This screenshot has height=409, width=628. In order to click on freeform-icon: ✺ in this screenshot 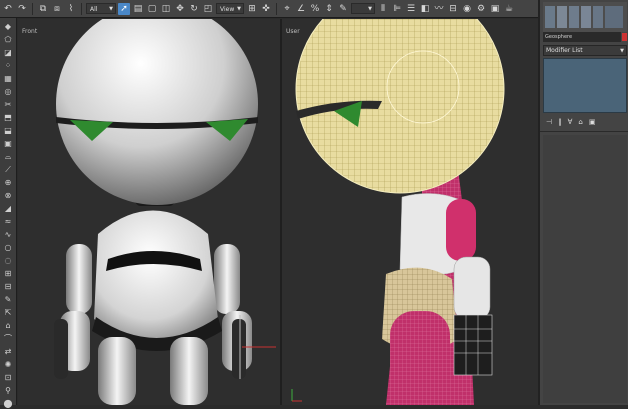, I will do `click(8, 365)`.